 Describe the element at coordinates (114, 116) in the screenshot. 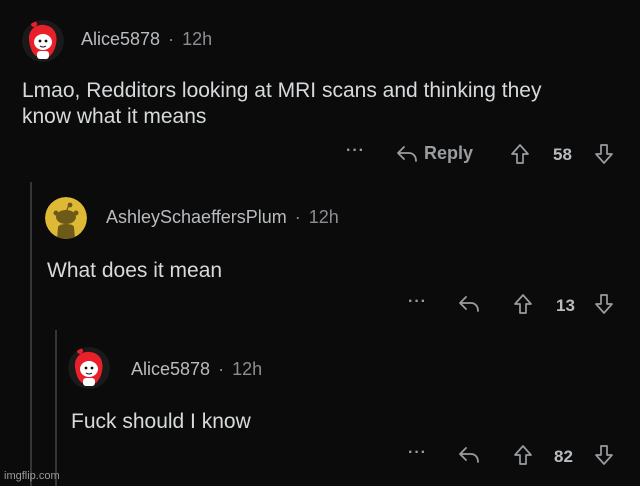

I see `comment-body-line: know what it means` at that location.